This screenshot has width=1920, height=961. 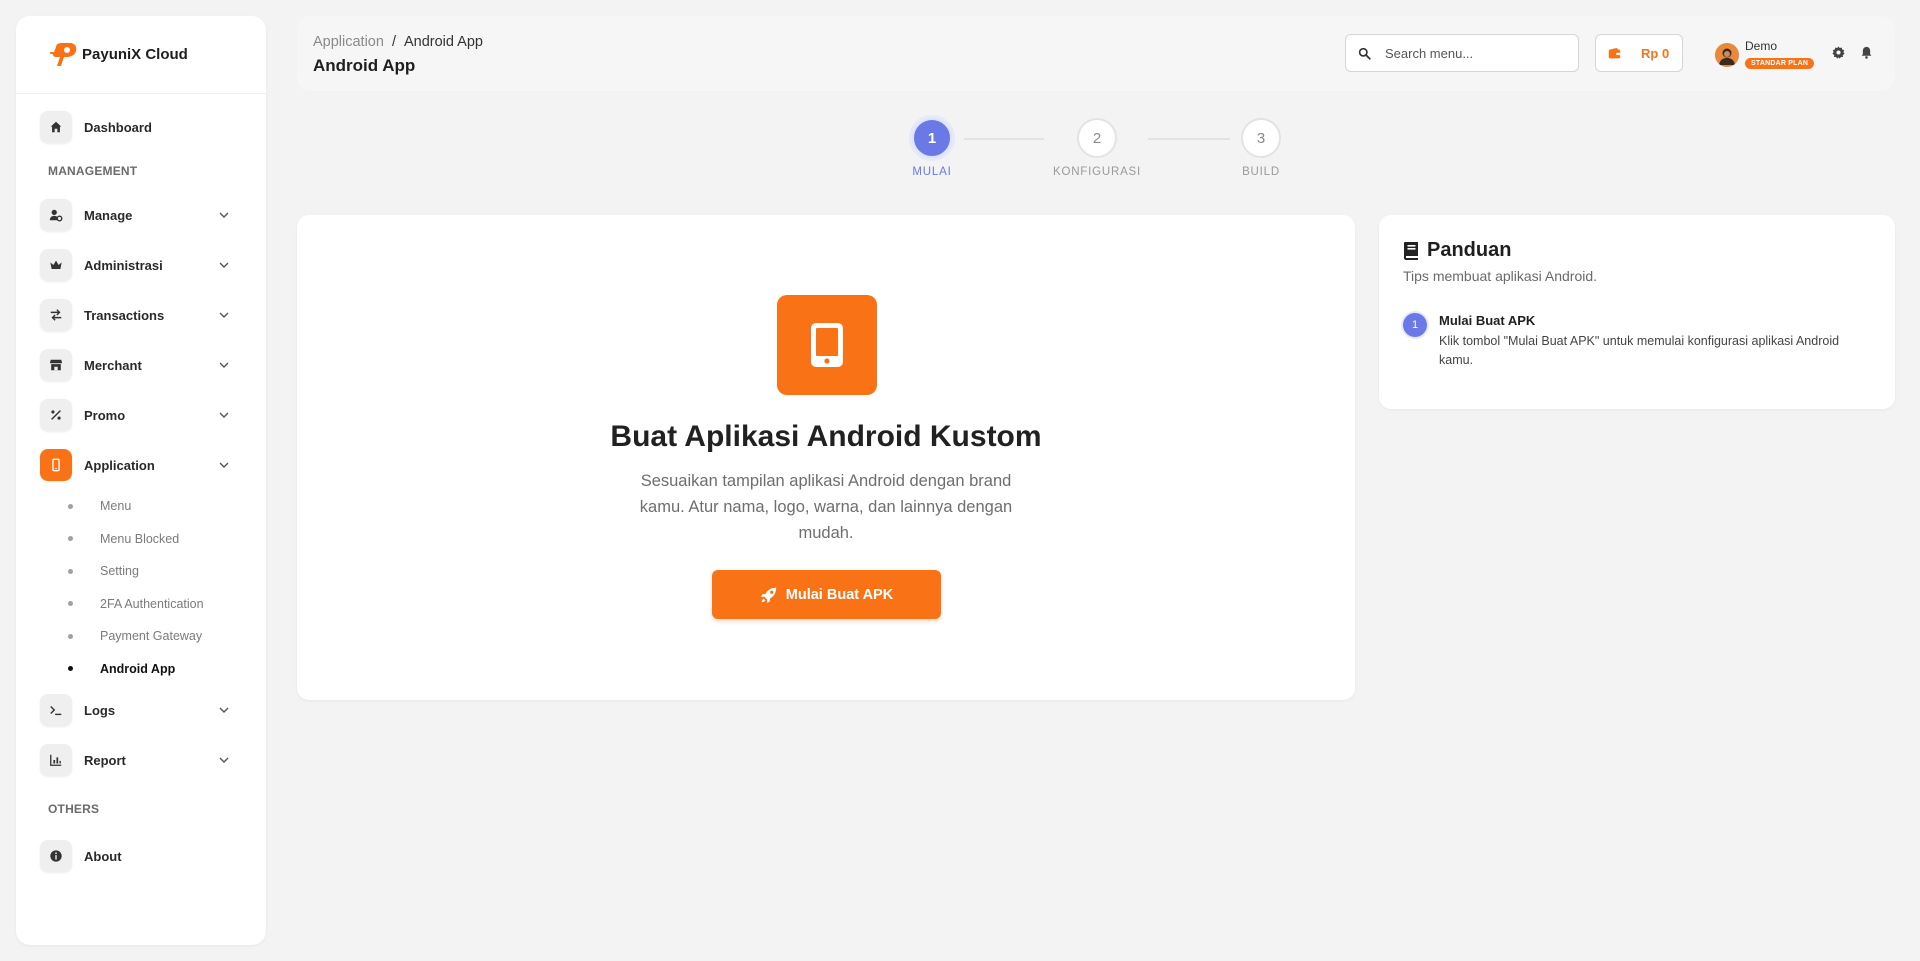 I want to click on sidebar-item-application: Application, so click(x=141, y=465).